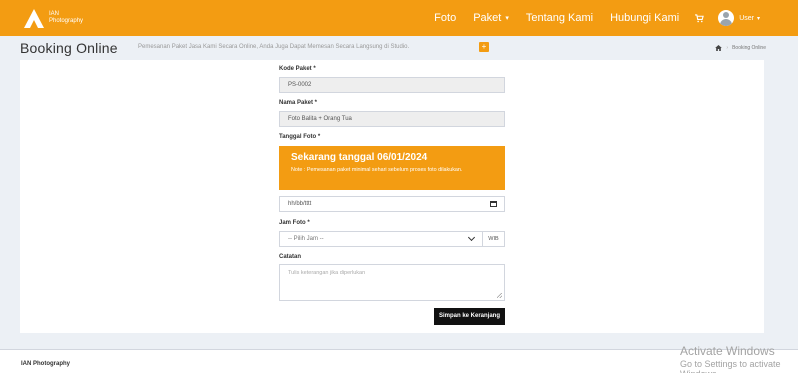 This screenshot has width=798, height=373. I want to click on nav-label-paket: Paket, so click(487, 18).